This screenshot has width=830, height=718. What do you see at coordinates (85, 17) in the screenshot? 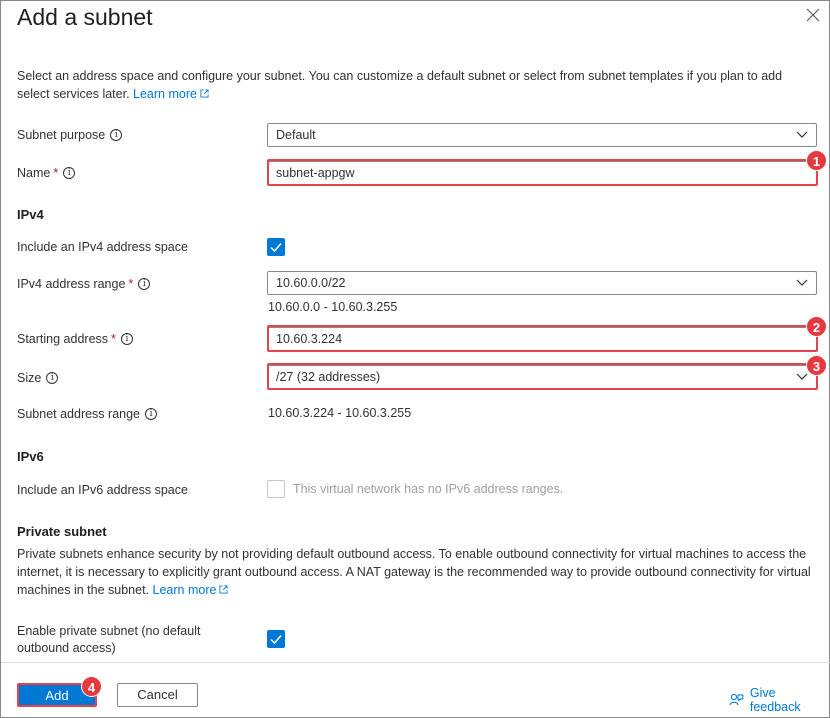
I see `dialog-title: Add a subnet` at bounding box center [85, 17].